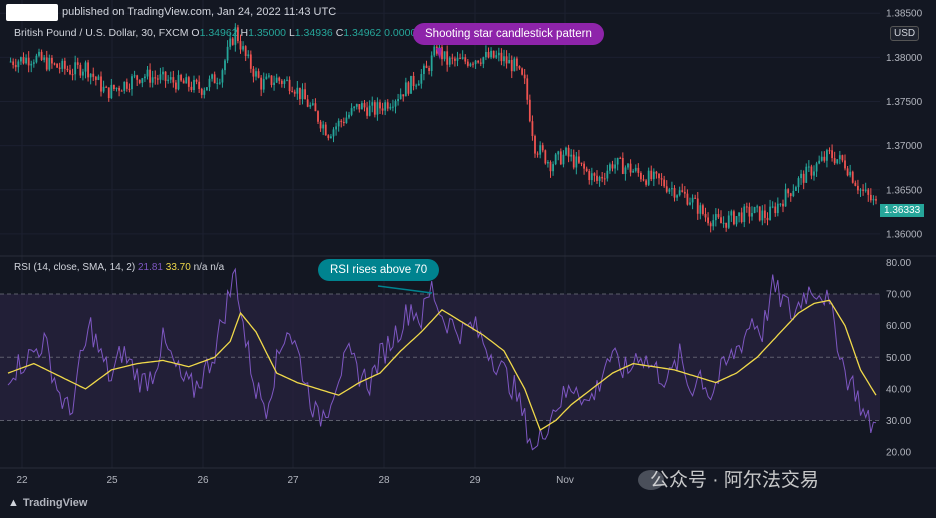 This screenshot has height=518, width=936. What do you see at coordinates (734, 480) in the screenshot?
I see `watermark: 公众号 · 阿尔法交易` at bounding box center [734, 480].